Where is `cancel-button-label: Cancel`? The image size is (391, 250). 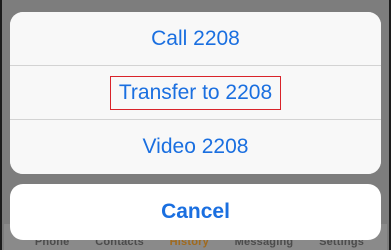
cancel-button-label: Cancel is located at coordinates (195, 211).